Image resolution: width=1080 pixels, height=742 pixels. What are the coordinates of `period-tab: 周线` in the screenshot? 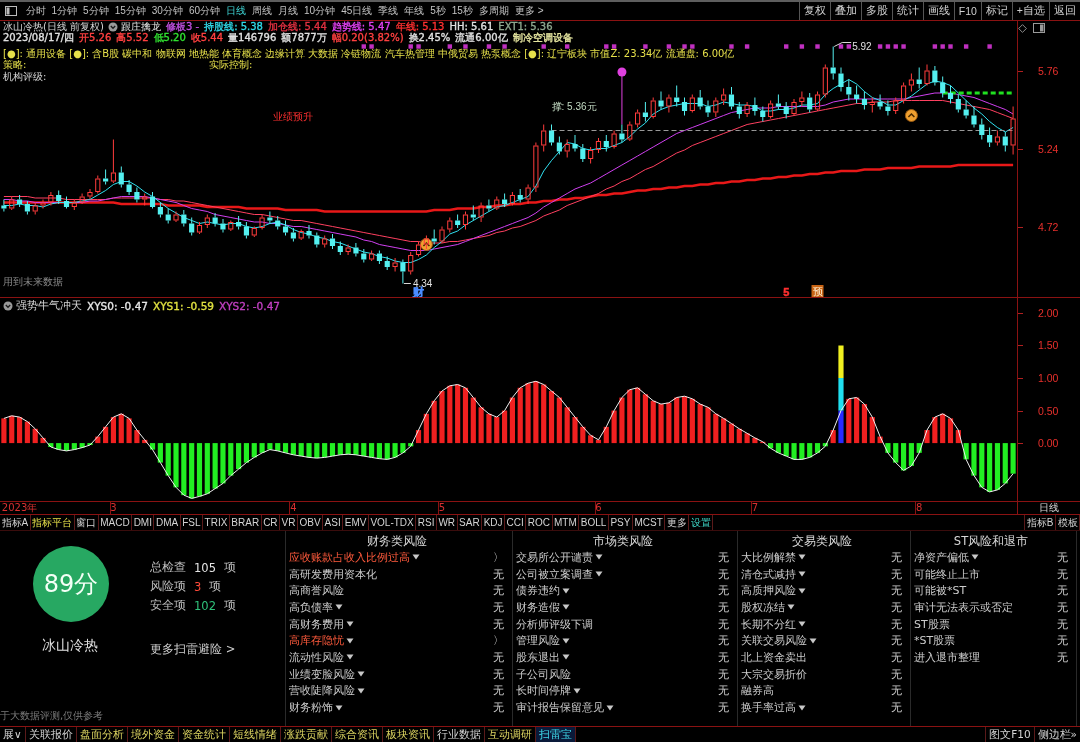 It's located at (262, 11).